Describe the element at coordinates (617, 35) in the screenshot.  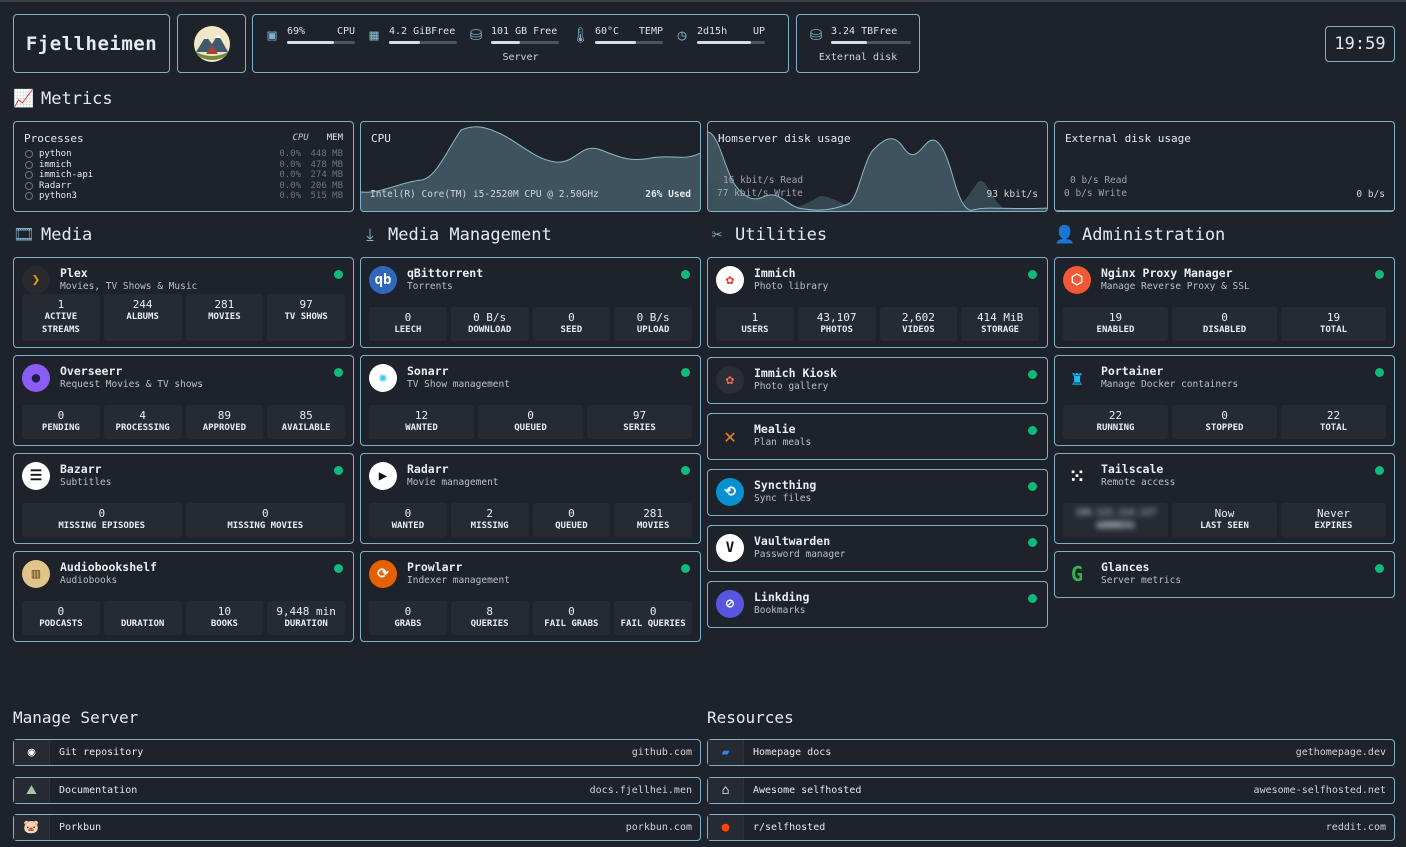
I see `temp-resource: 🌡 60°C TEMP` at that location.